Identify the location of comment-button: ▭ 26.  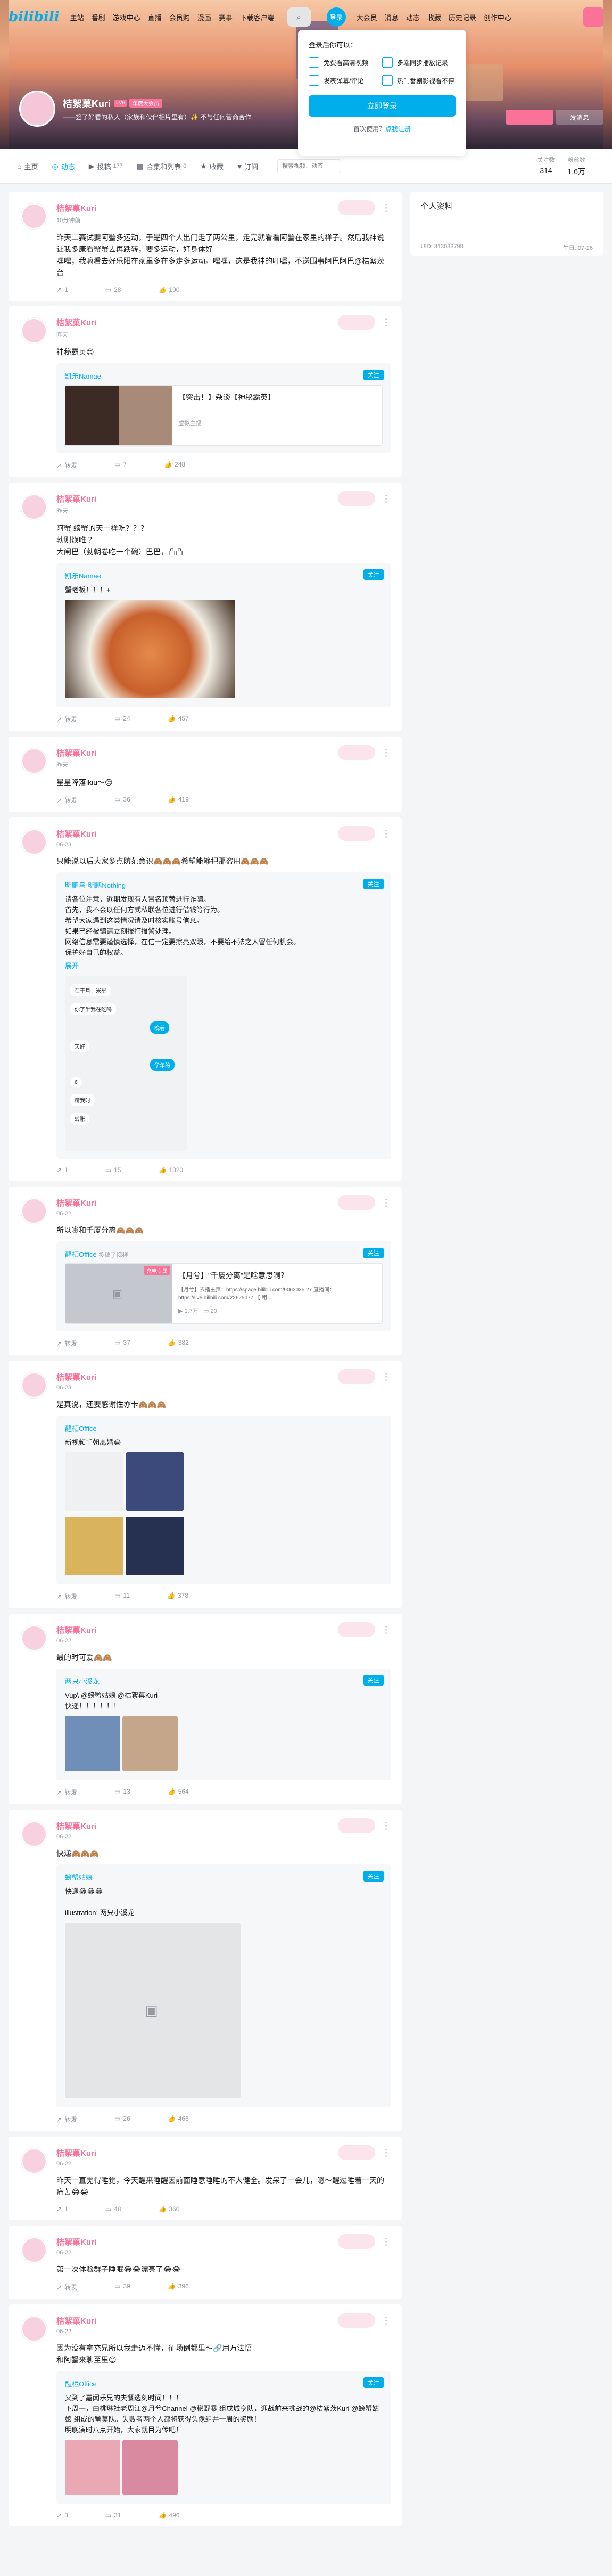
(122, 2119).